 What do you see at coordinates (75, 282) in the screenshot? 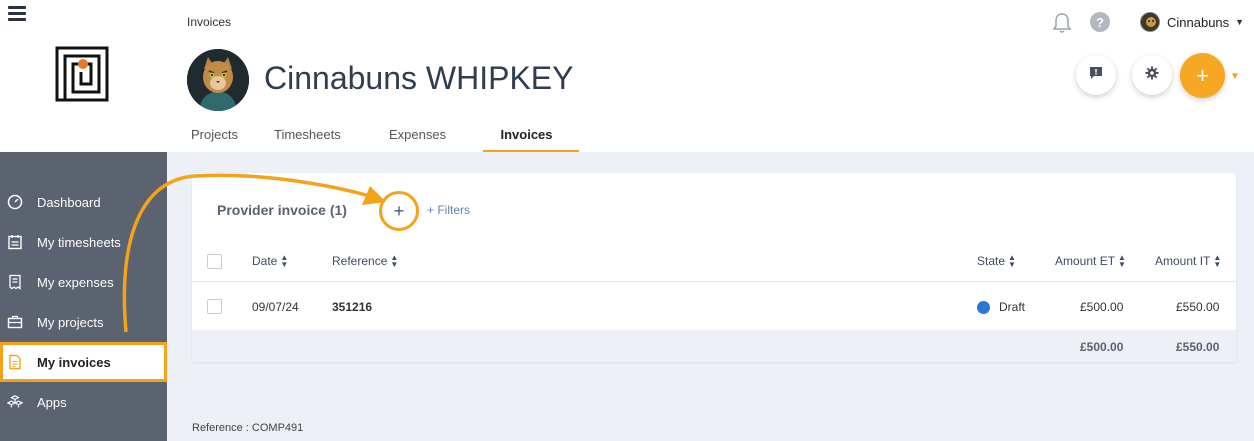
I see `sidebar-item-label: My expenses` at bounding box center [75, 282].